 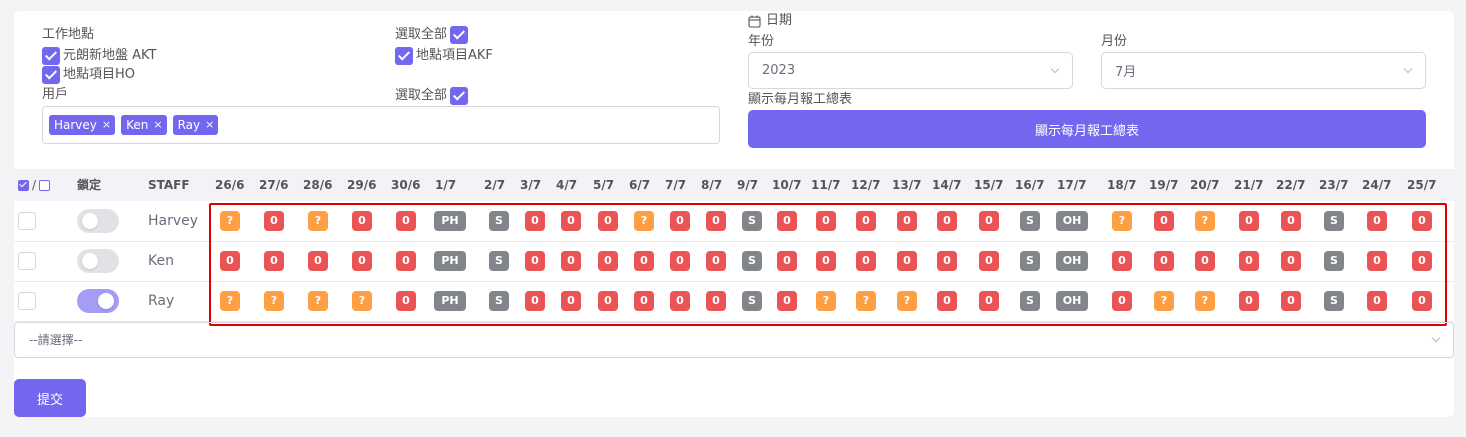 I want to click on date-header: 26/6, so click(x=230, y=185).